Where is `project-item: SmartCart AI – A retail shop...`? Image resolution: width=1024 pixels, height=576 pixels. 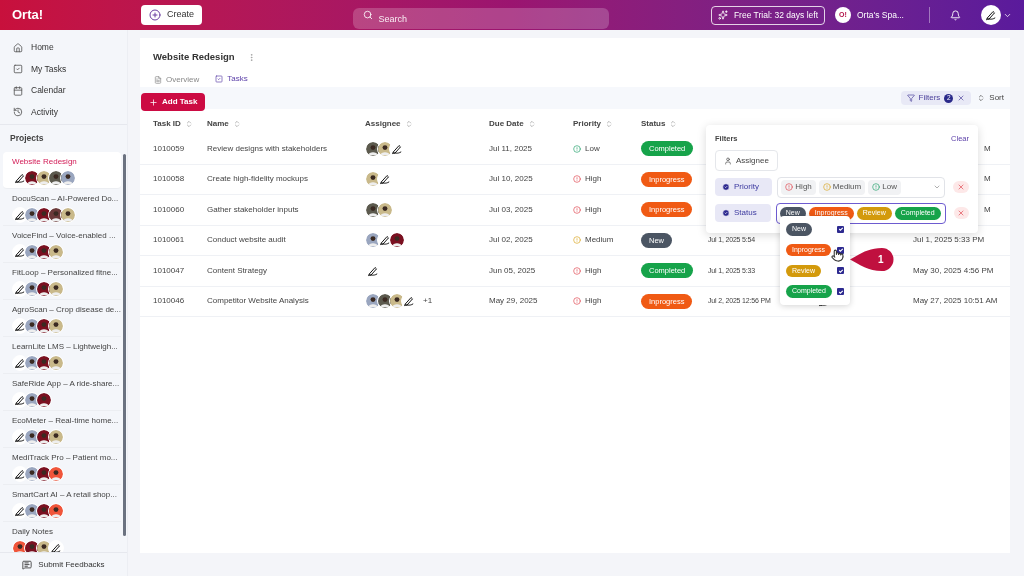
project-item: SmartCart AI – A retail shop... is located at coordinates (62, 503).